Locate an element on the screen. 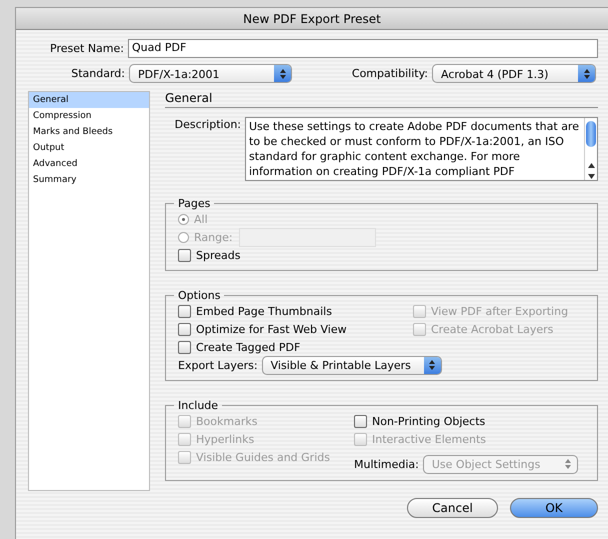 The image size is (608, 539). checkbox-label: Hyperlinks is located at coordinates (225, 439).